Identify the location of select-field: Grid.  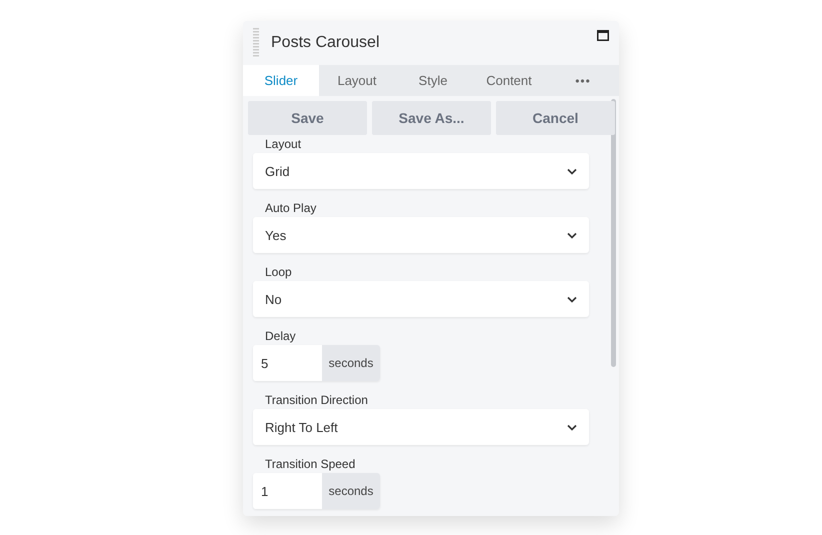
(421, 171).